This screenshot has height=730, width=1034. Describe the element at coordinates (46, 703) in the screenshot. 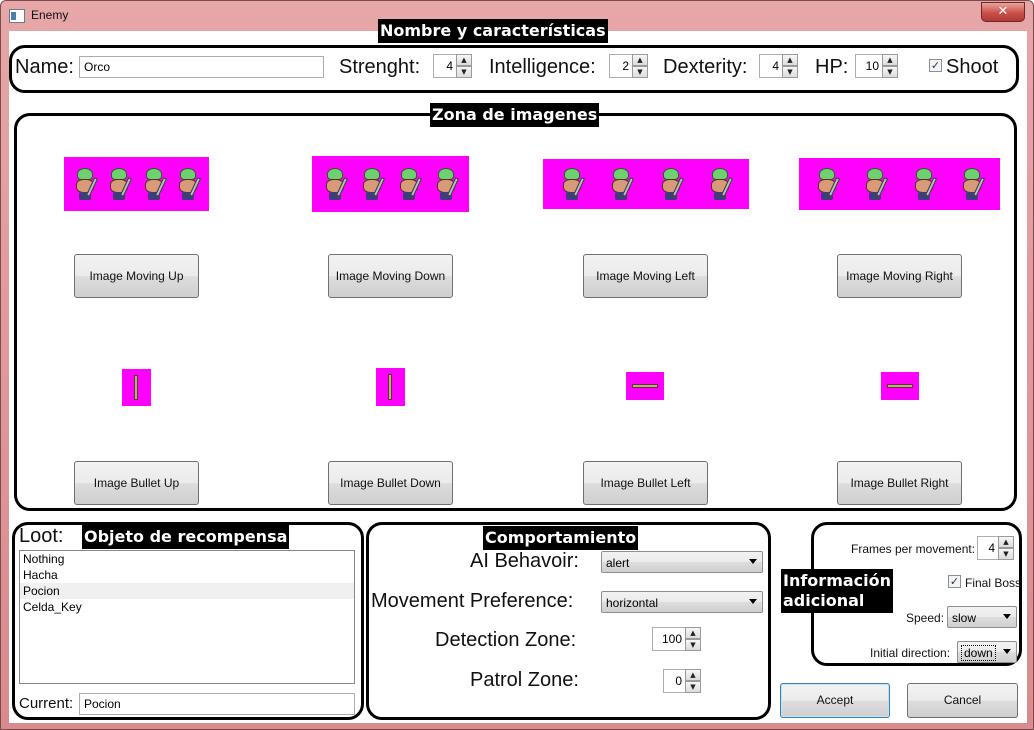

I see `current-loot-label: Current:` at that location.